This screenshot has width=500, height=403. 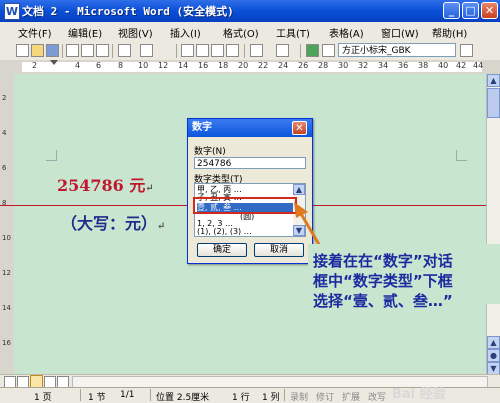 I want to click on annotation-line: 选择“壹、贰、叁…”, so click(x=383, y=301).